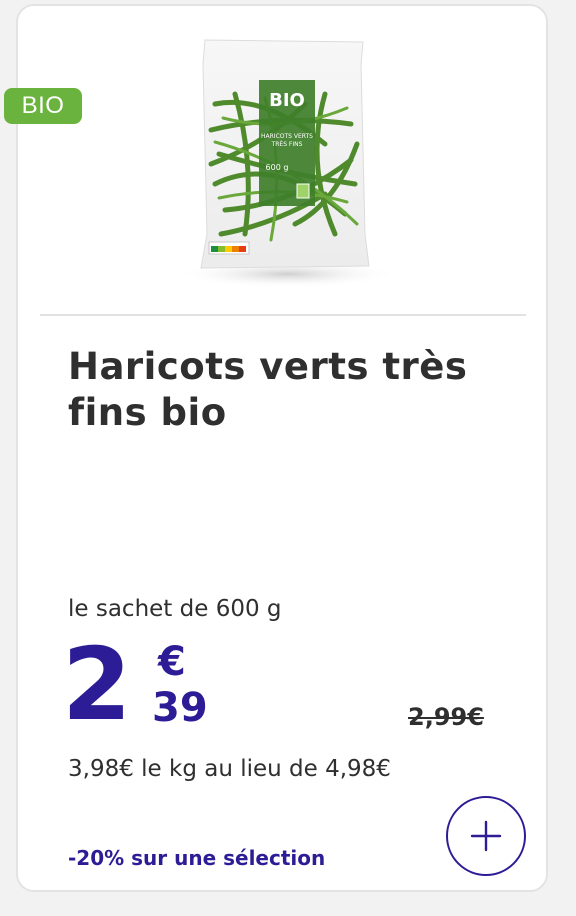 This screenshot has width=576, height=916. What do you see at coordinates (172, 662) in the screenshot?
I see `price-currency: €` at bounding box center [172, 662].